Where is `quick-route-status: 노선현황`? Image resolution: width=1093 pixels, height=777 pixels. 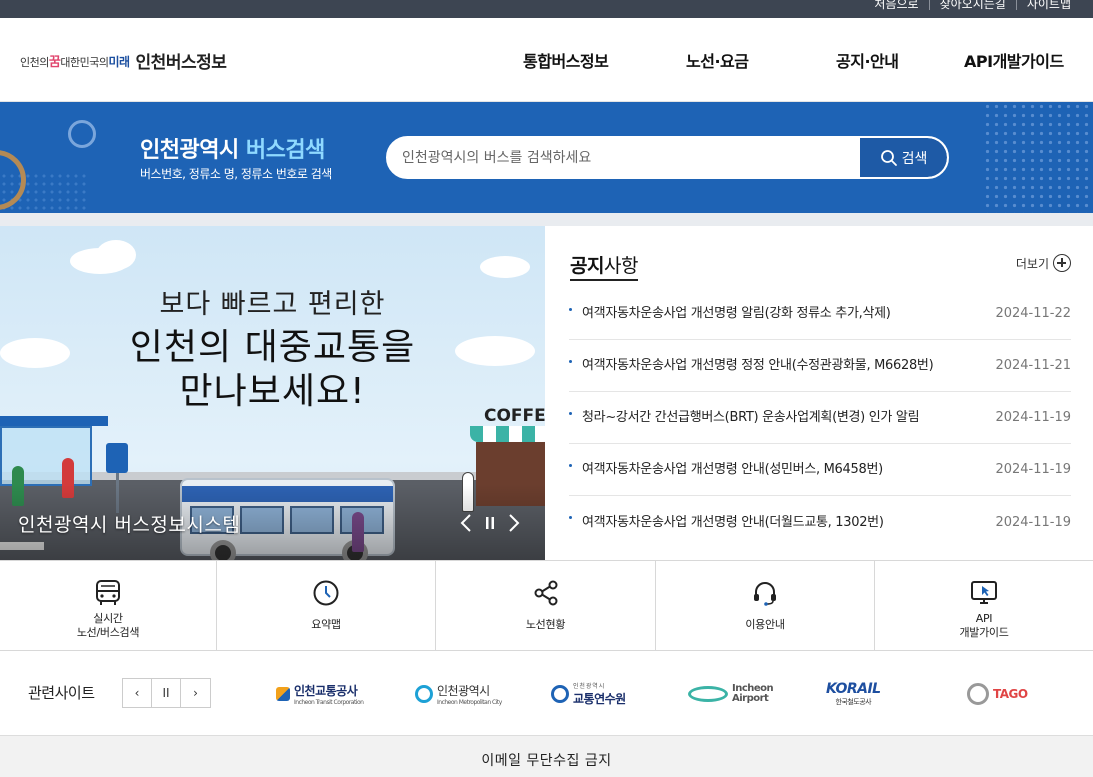
quick-route-status: 노선현황 is located at coordinates (546, 605).